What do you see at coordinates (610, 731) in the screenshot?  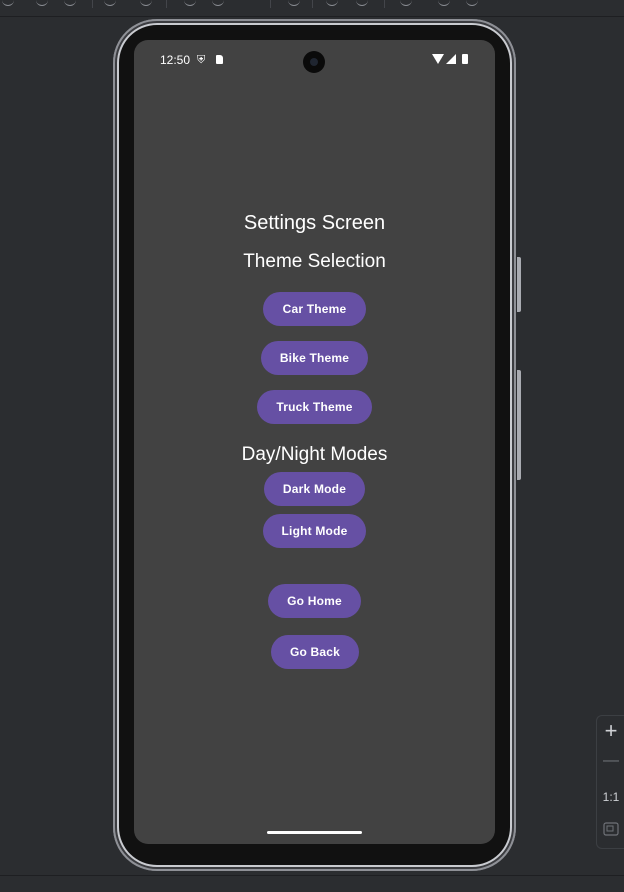 I see `zoom-in-icon: +` at bounding box center [610, 731].